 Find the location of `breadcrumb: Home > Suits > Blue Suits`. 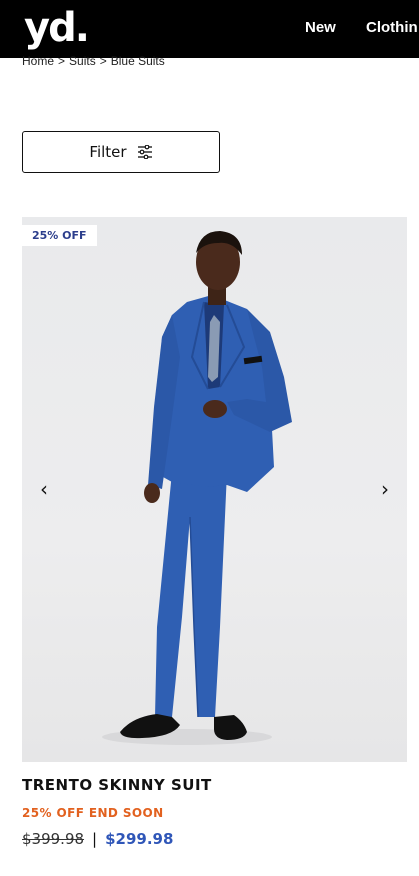

breadcrumb: Home > Suits > Blue Suits is located at coordinates (93, 61).